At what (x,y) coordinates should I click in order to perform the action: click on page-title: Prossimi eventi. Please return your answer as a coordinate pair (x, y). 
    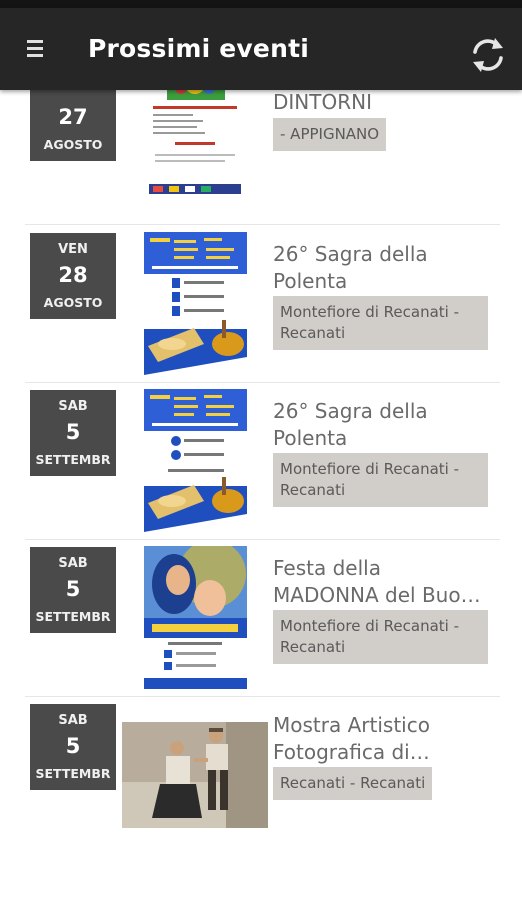
    Looking at the image, I should click on (199, 48).